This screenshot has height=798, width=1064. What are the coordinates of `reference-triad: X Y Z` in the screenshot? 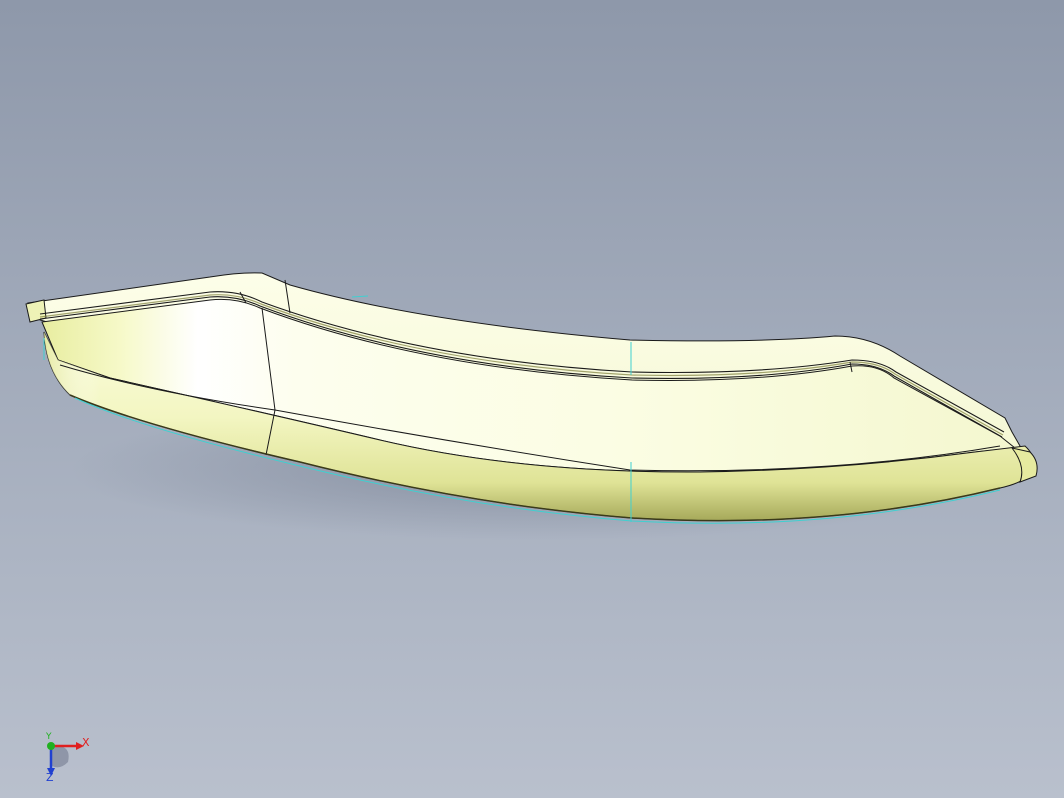 It's located at (68, 758).